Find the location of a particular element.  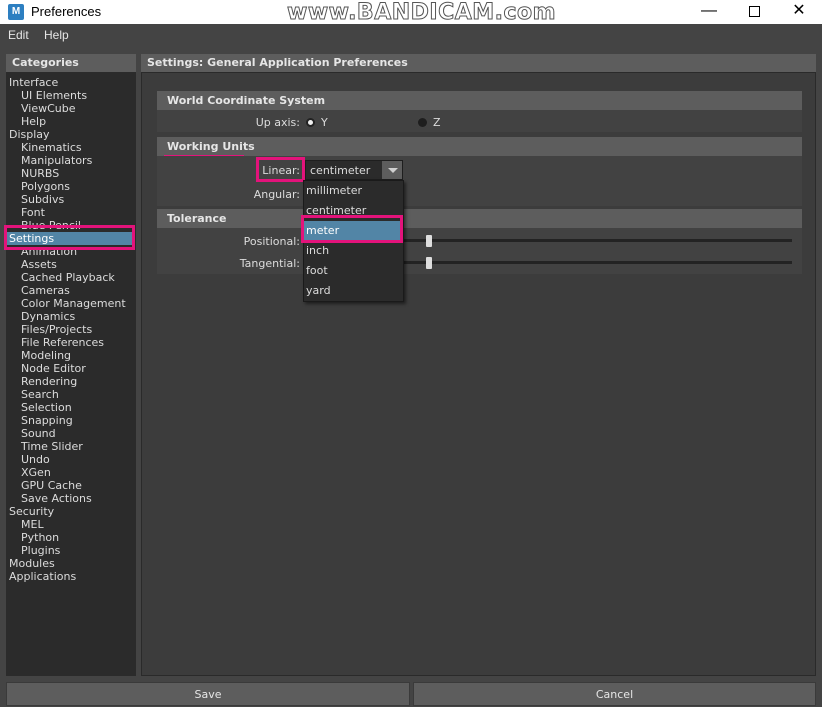

category-item-color-management: Color Management is located at coordinates (73, 303).